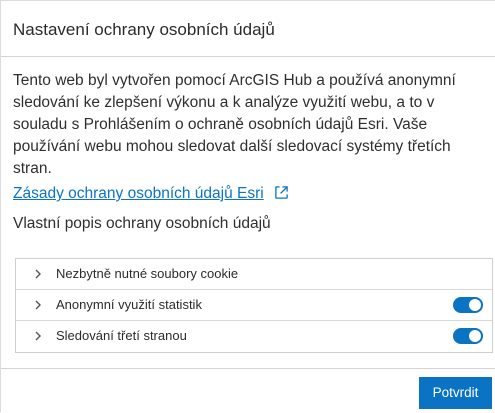 The width and height of the screenshot is (495, 413). Describe the element at coordinates (281, 192) in the screenshot. I see `external-link-icon` at that location.